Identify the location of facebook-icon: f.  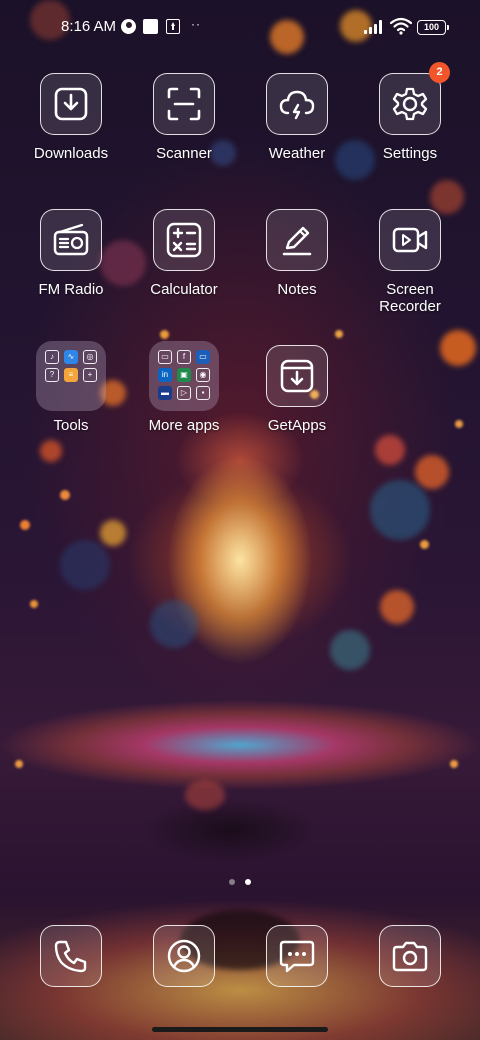
(184, 357).